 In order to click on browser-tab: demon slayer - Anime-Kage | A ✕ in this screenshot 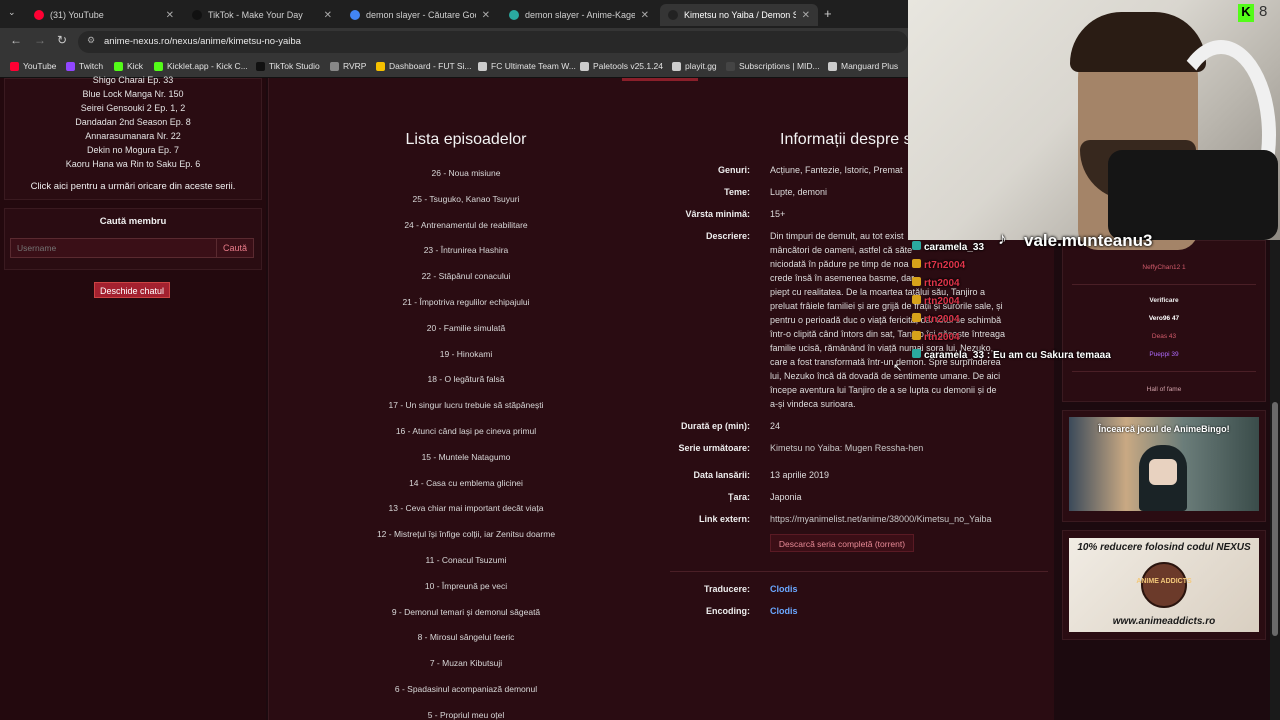, I will do `click(579, 15)`.